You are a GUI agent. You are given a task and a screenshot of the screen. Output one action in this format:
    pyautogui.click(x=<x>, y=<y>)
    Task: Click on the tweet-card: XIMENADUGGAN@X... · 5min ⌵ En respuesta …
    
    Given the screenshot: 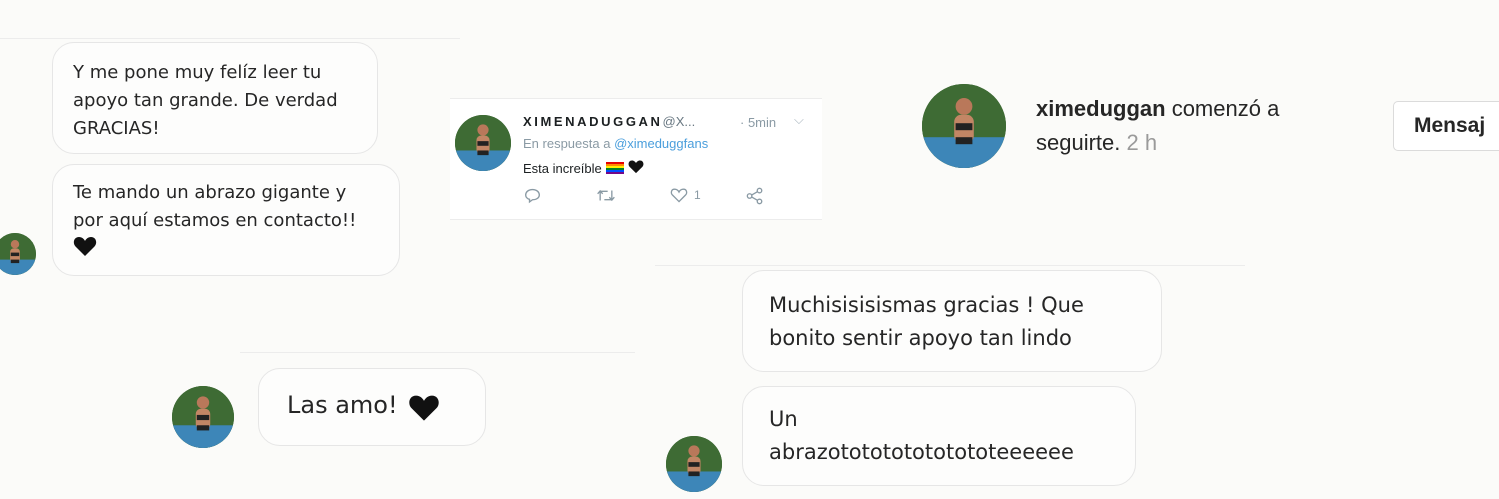 What is the action you would take?
    pyautogui.click(x=636, y=159)
    